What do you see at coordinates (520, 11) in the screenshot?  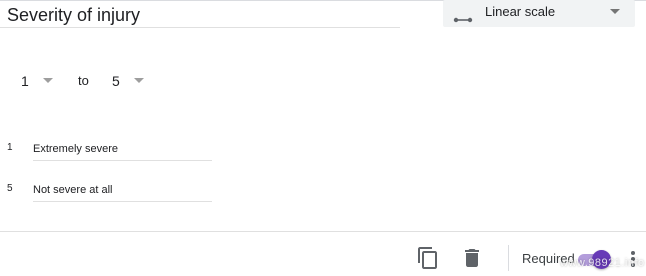 I see `question-type-label: Linear scale` at bounding box center [520, 11].